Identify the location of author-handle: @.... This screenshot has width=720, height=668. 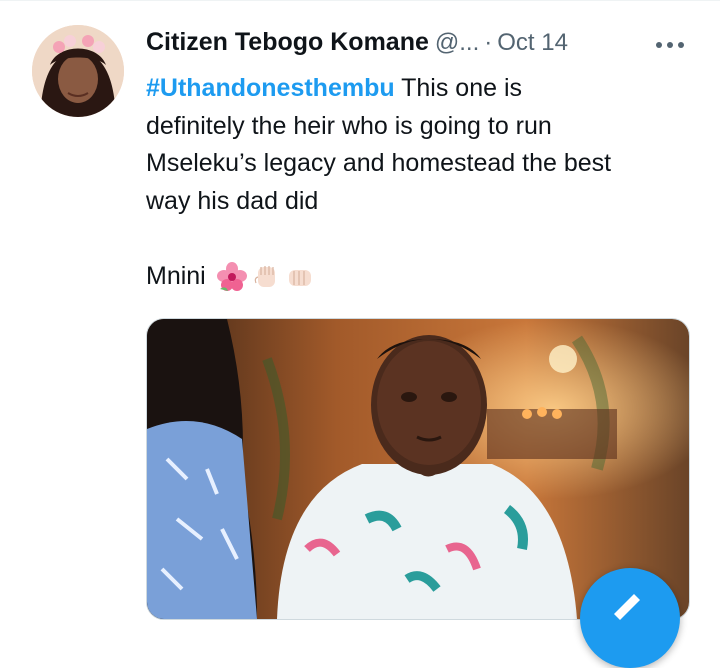
(457, 42).